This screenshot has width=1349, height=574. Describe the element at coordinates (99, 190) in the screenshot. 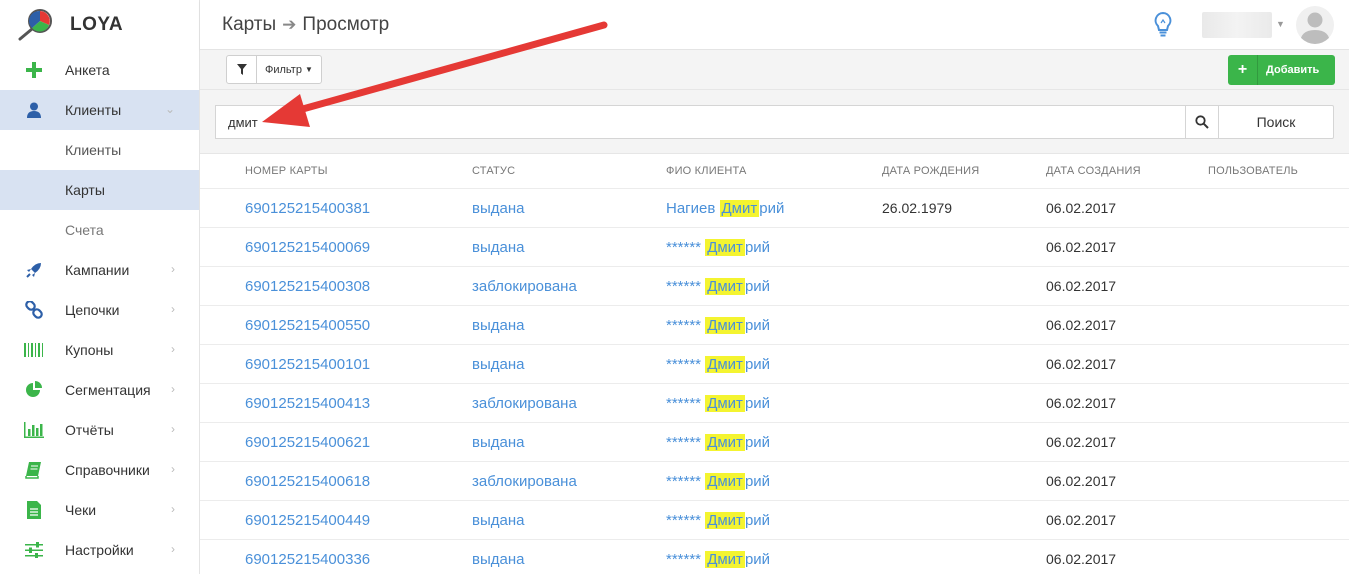

I see `sidebar-subitem-cards: Карты` at that location.